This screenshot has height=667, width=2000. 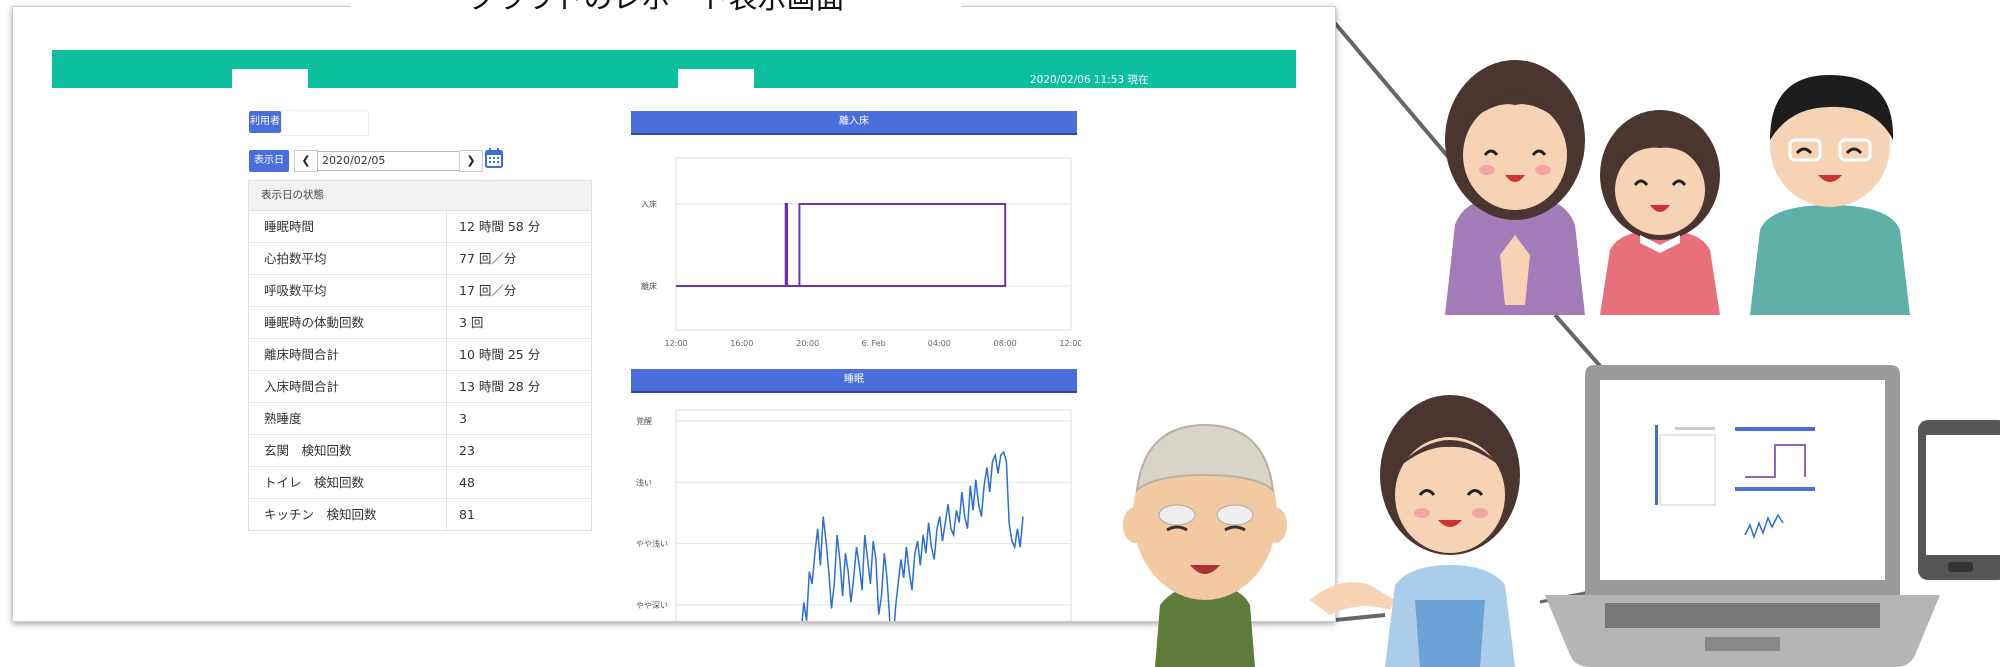 I want to click on stats-row-label: 熟睡度, so click(x=348, y=418).